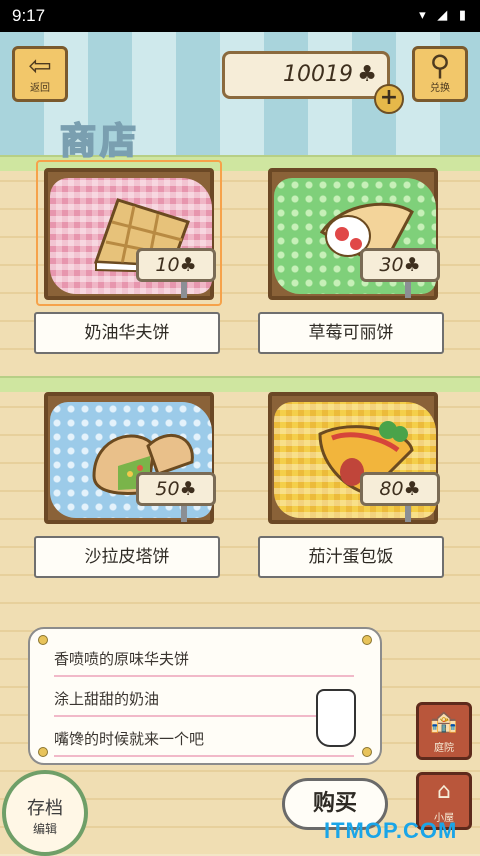 The image size is (480, 856). I want to click on item-name: 草莓可丽饼, so click(351, 333).